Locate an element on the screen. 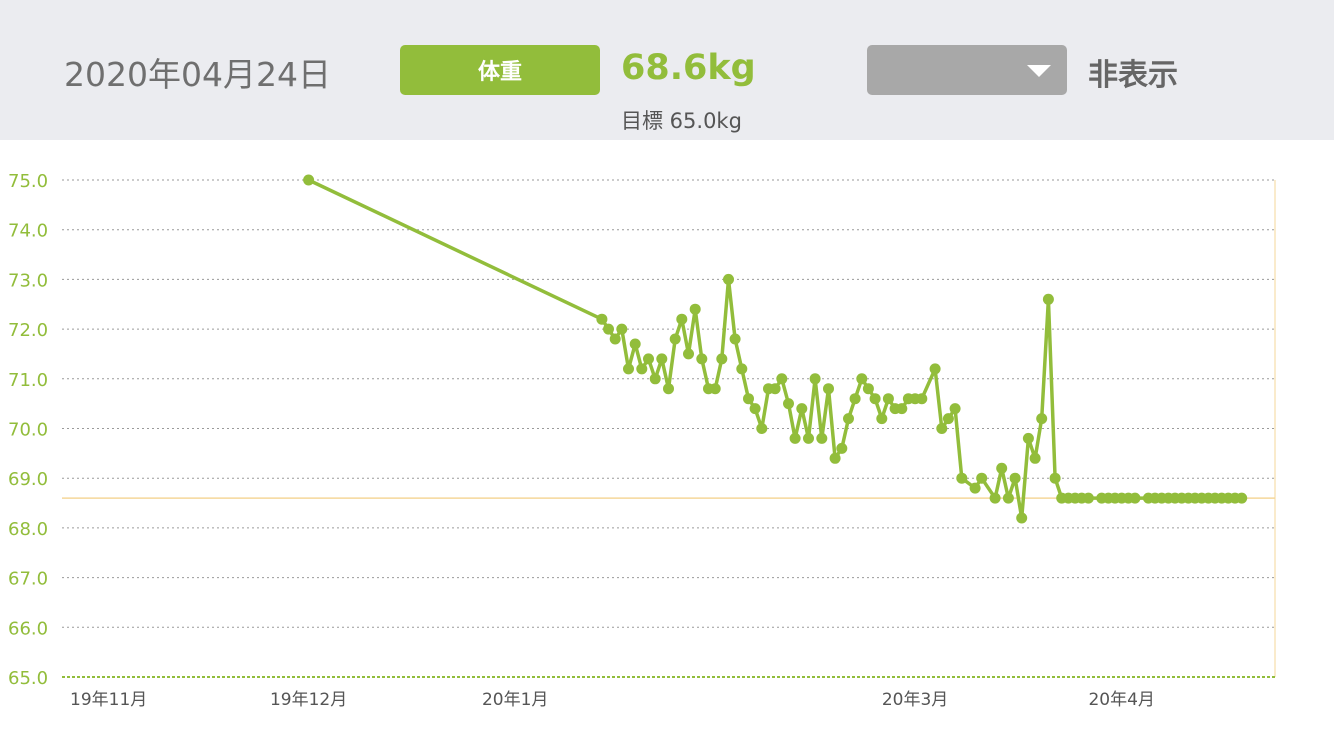 This screenshot has width=1334, height=750. y-tick-label: 71.0 is located at coordinates (28, 380).